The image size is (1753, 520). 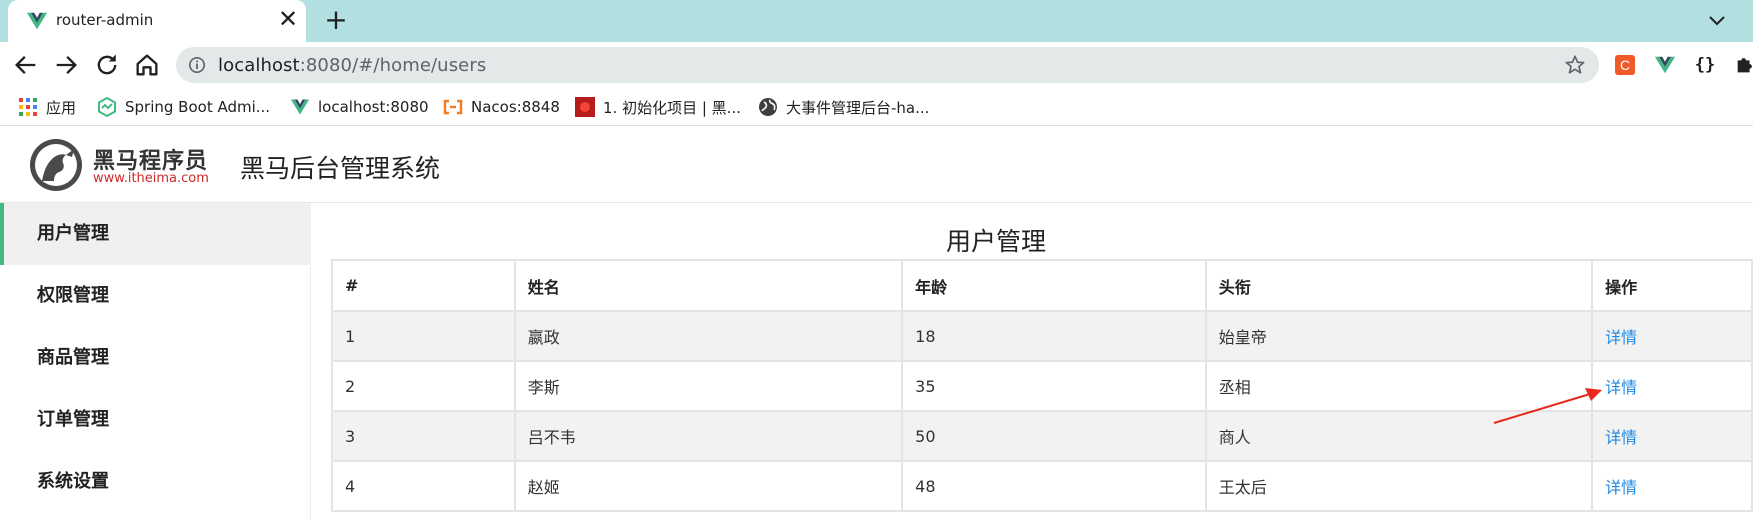 I want to click on puzzle-extension-icon, so click(x=1743, y=65).